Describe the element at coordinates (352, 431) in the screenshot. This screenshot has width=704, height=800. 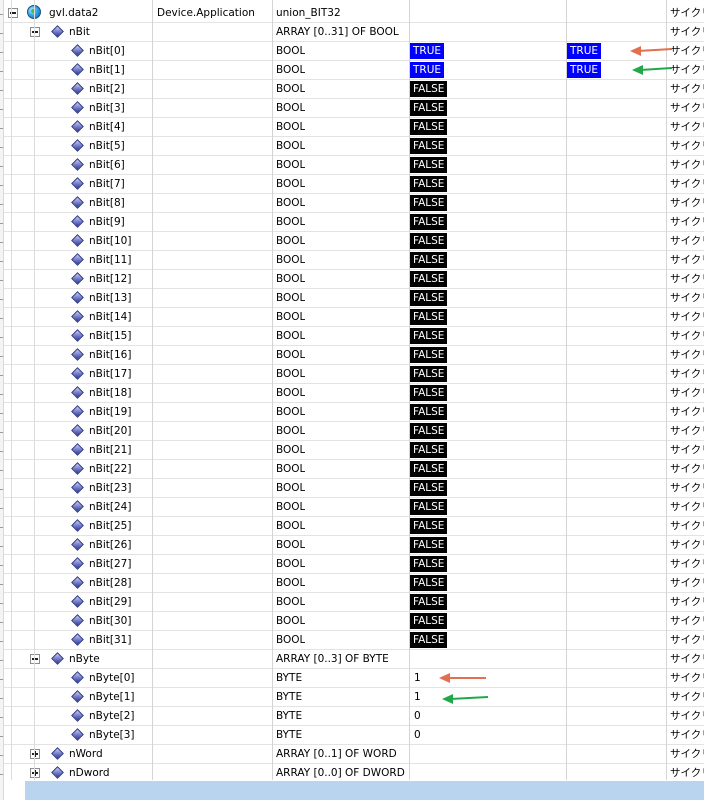
I see `nbit-item-row: nBit[20] BOOL FALSE サイクリ` at that location.